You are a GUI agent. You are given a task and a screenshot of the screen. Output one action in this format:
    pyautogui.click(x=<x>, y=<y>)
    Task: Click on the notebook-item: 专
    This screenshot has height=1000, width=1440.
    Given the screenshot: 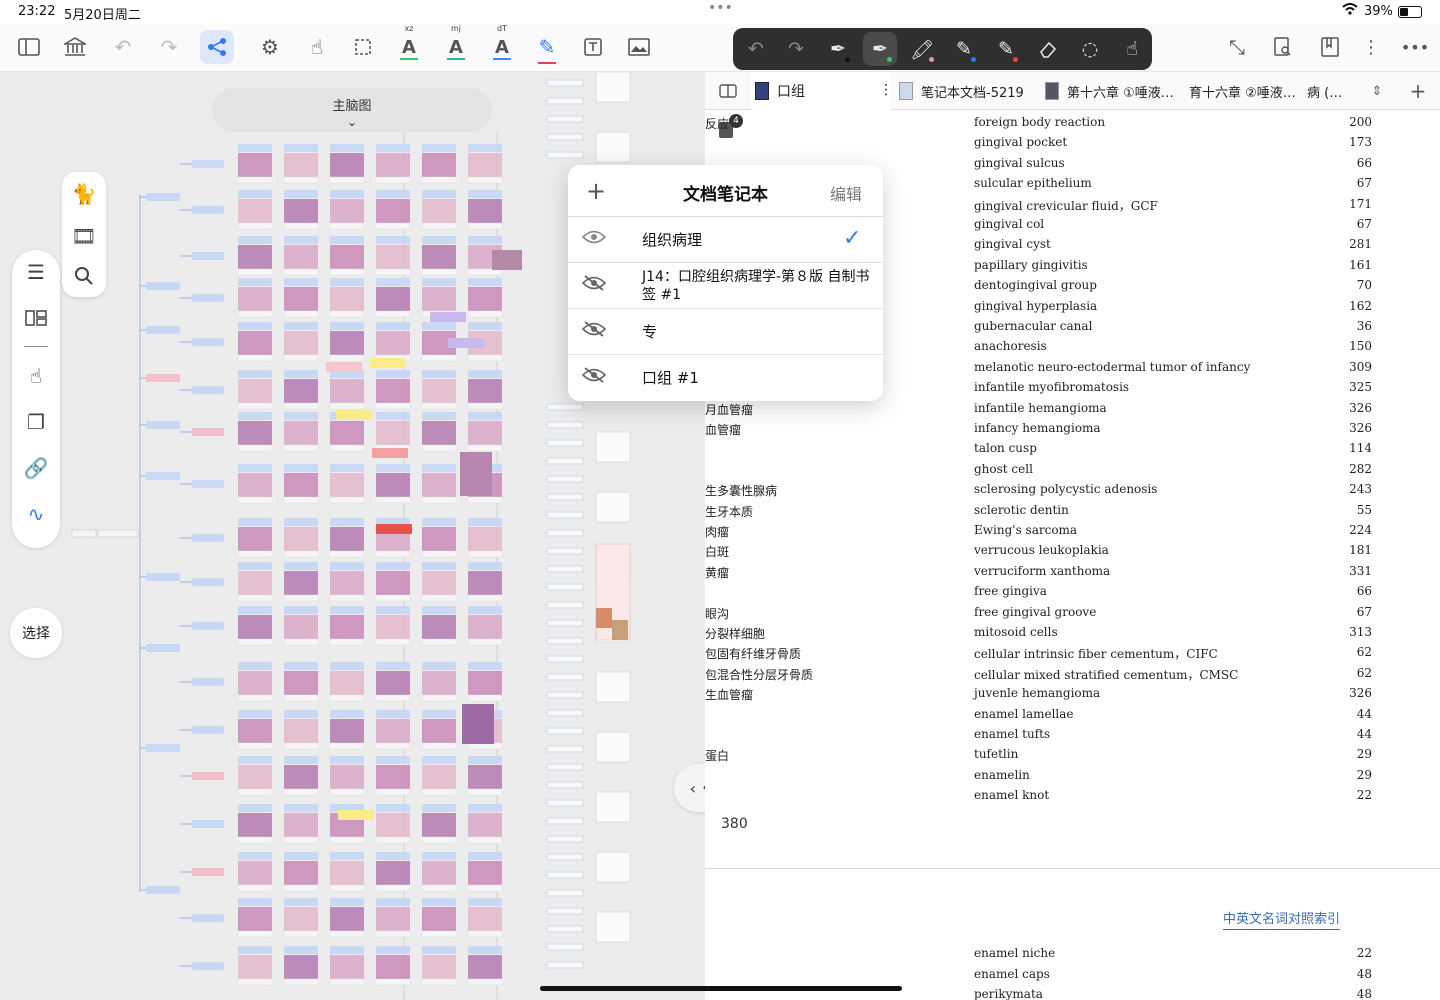 What is the action you would take?
    pyautogui.click(x=725, y=332)
    